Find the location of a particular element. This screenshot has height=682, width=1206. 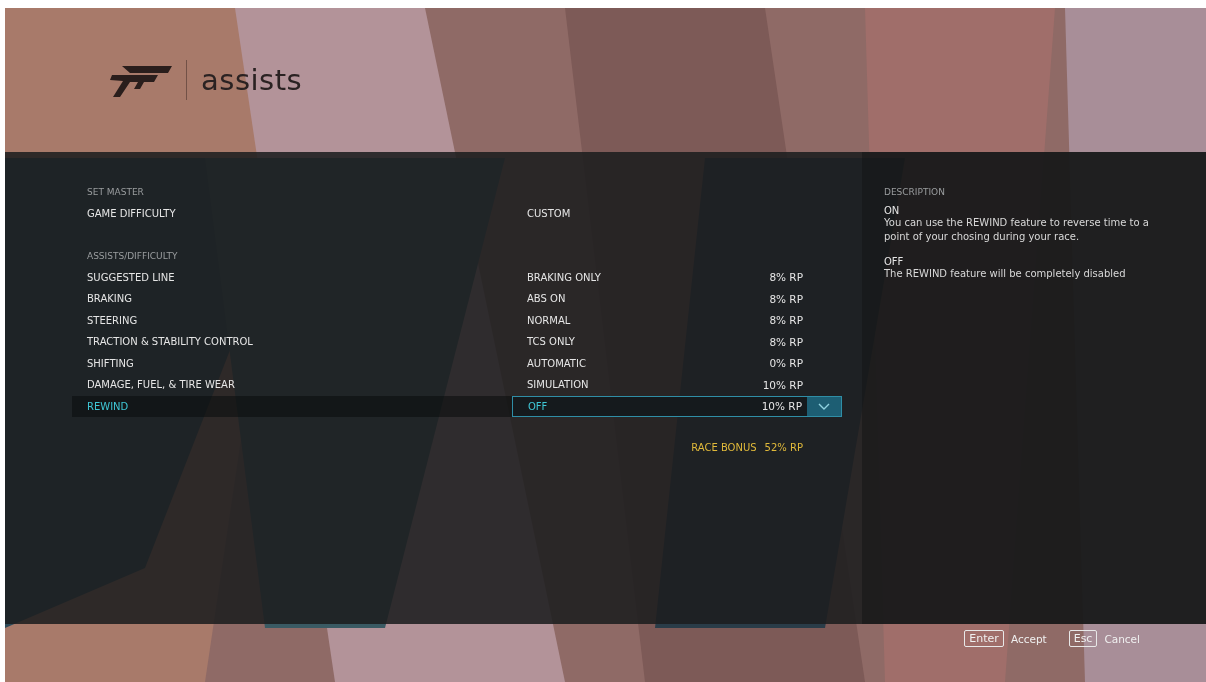

setting-label: BRAKING is located at coordinates (109, 299).